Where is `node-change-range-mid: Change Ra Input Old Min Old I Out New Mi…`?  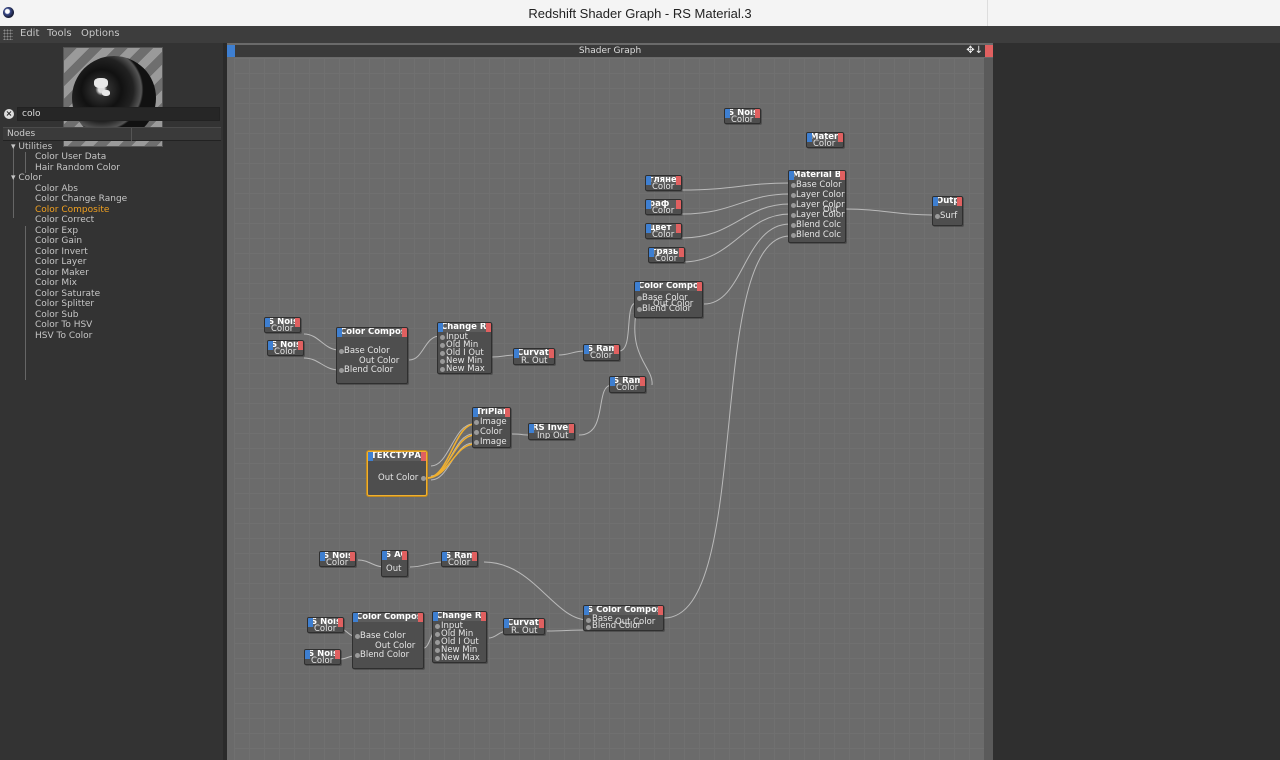
node-change-range-mid: Change Ra Input Old Min Old I Out New Mi… is located at coordinates (464, 348).